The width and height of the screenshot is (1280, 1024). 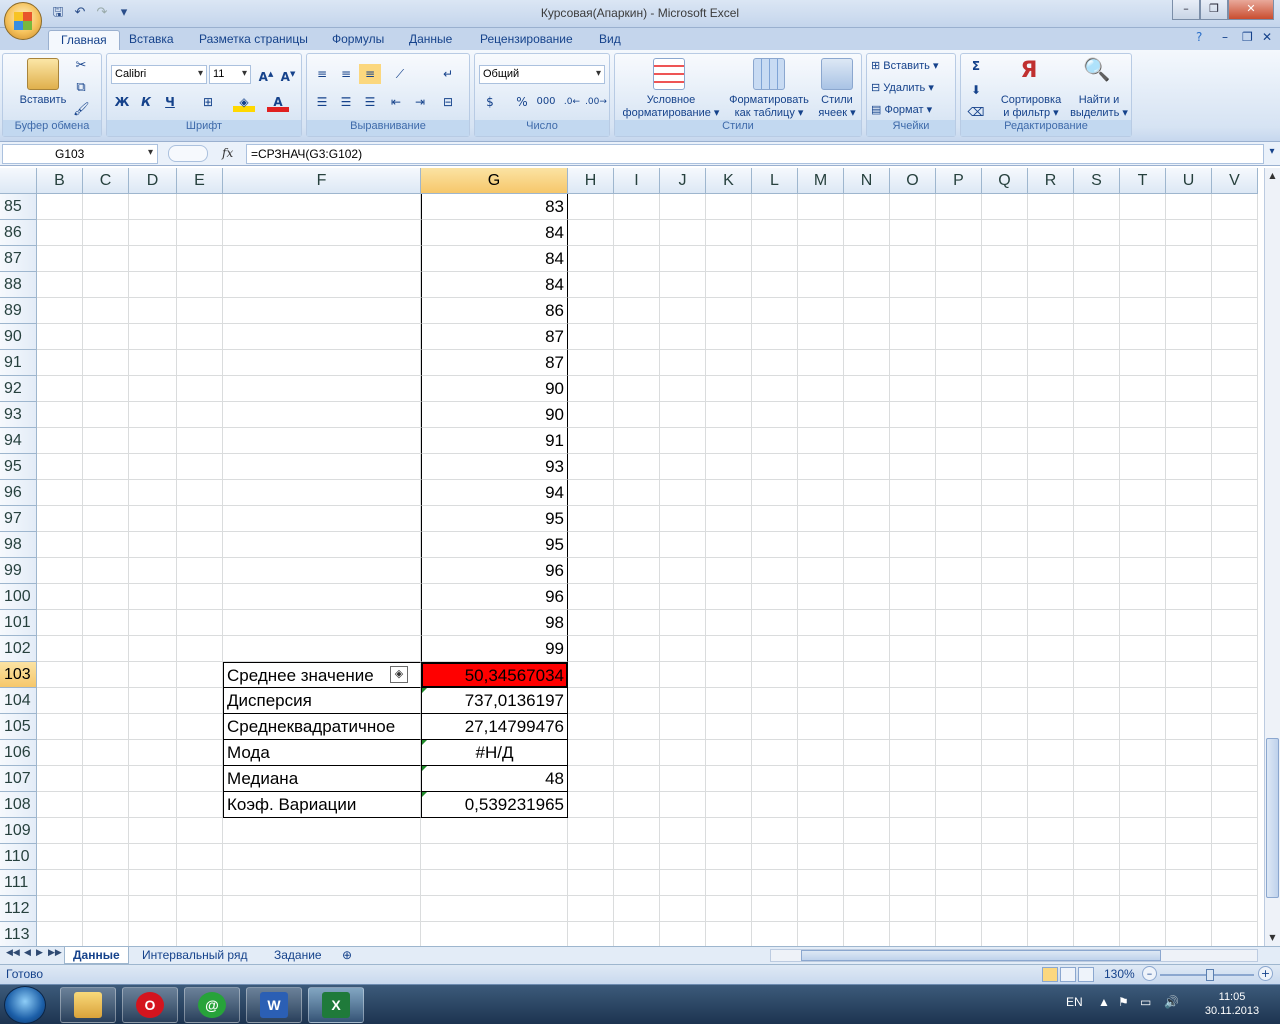 What do you see at coordinates (901, 110) in the screenshot?
I see `format-cells-button: ▤ Формат ▾` at bounding box center [901, 110].